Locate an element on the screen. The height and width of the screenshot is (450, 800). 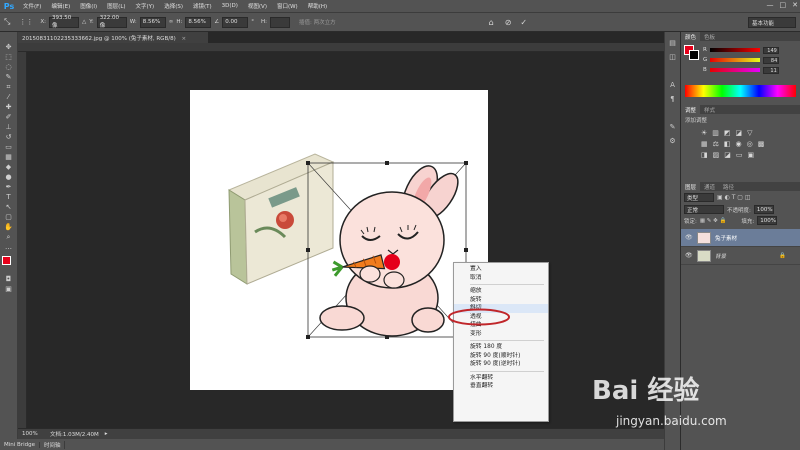
menu-edit: 编辑(E) is located at coordinates (60, 6).